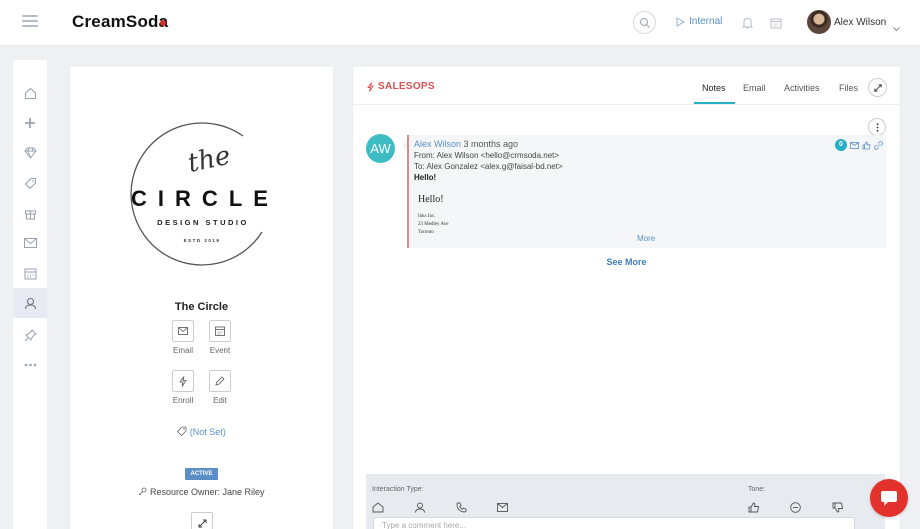  I want to click on note-body-line: Inks Inc., so click(427, 216).